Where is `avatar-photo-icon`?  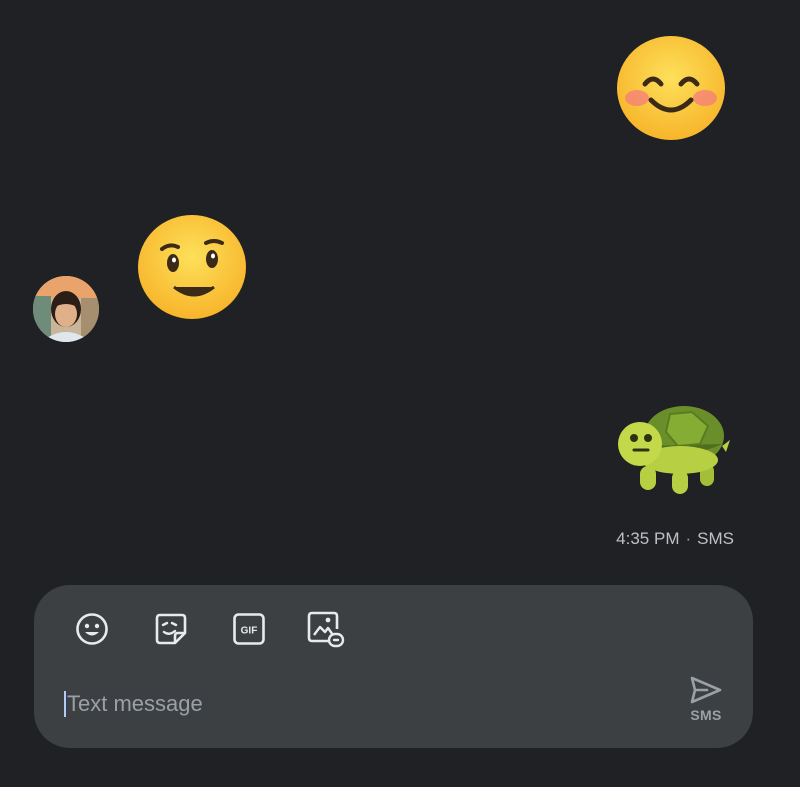
avatar-photo-icon is located at coordinates (66, 309).